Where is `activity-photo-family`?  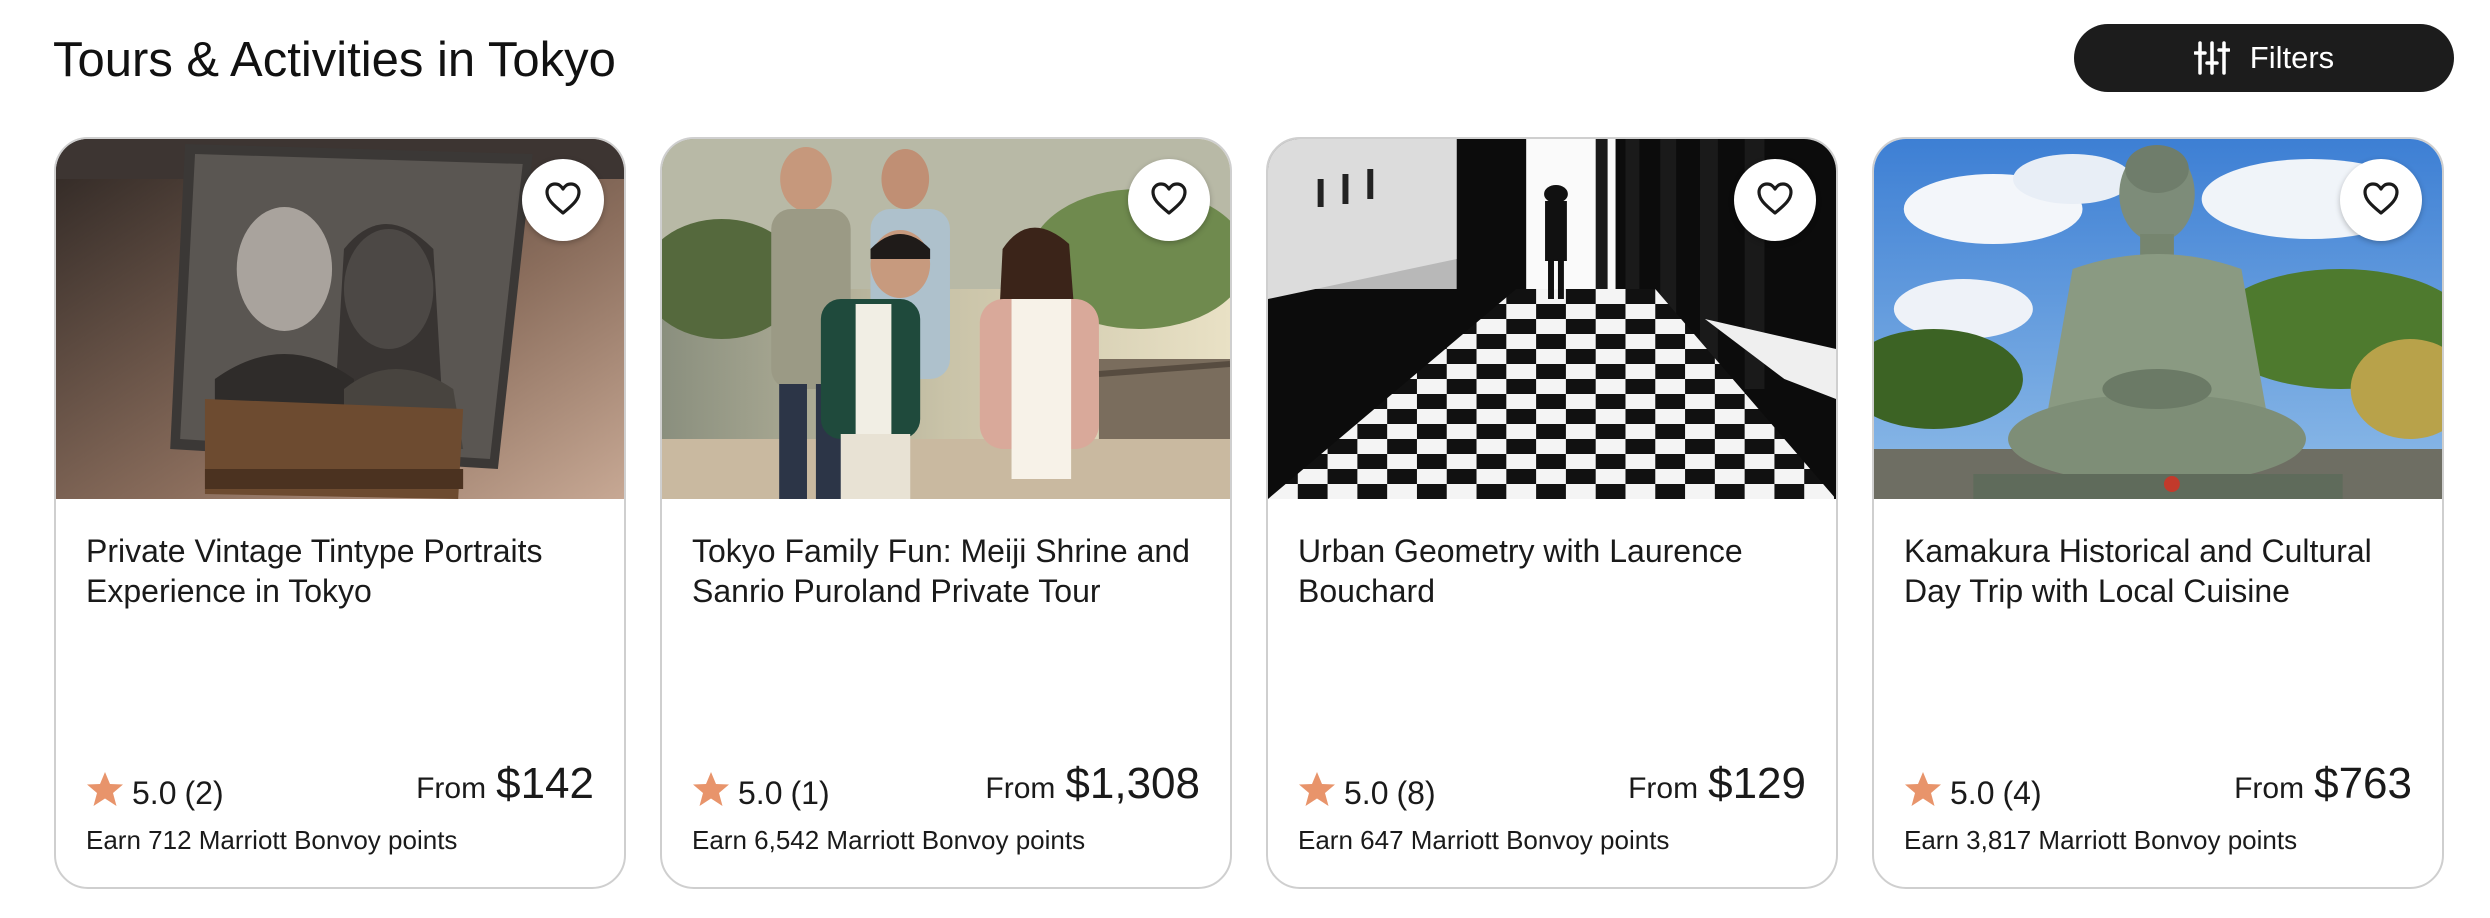
activity-photo-family is located at coordinates (946, 319).